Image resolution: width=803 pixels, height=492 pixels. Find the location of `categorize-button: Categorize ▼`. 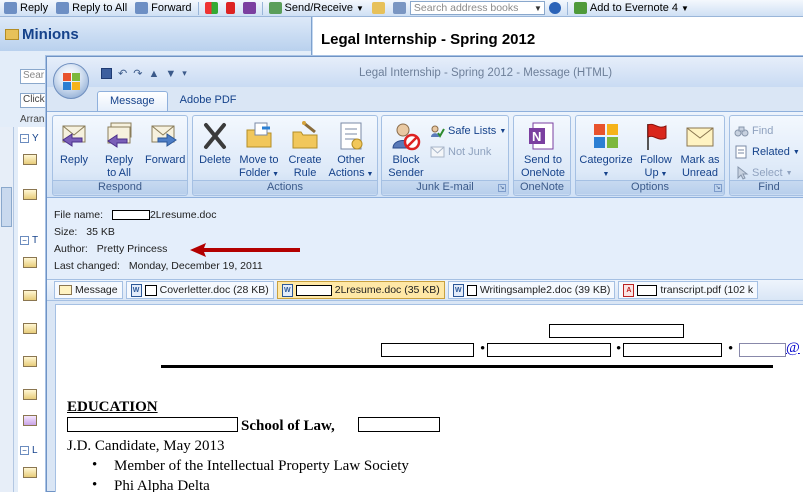

categorize-button: Categorize ▼ is located at coordinates (606, 150).